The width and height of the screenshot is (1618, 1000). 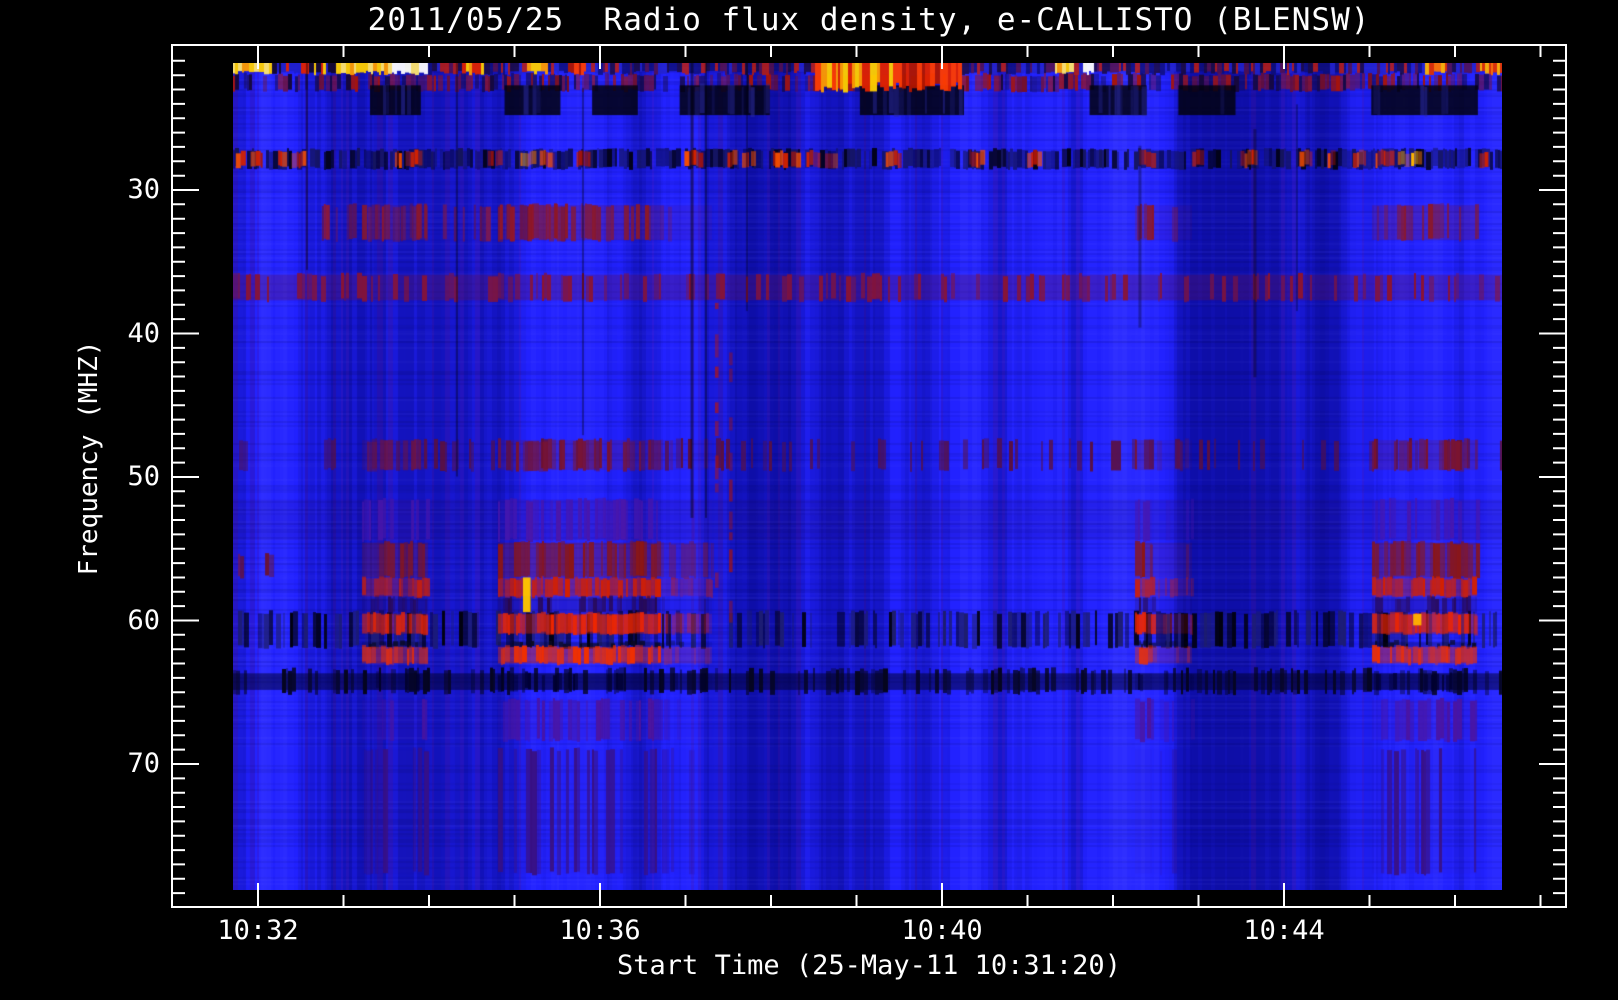 I want to click on y-tick-label: 30, so click(x=143, y=189).